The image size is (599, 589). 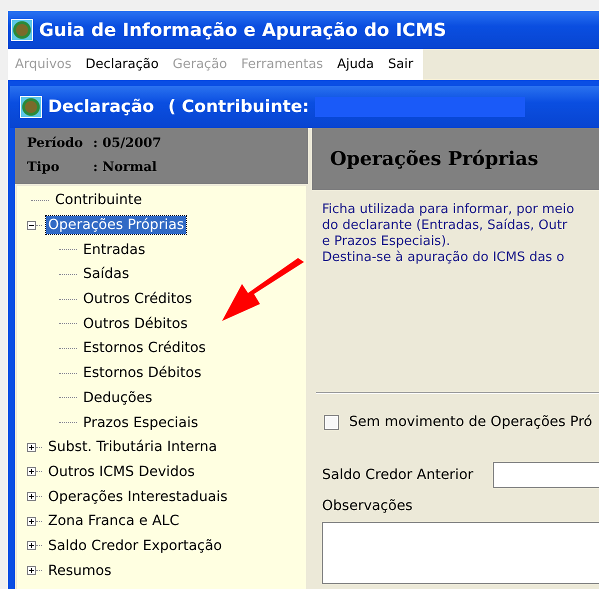 I want to click on tree-item: Operações Interestaduais, so click(x=138, y=497).